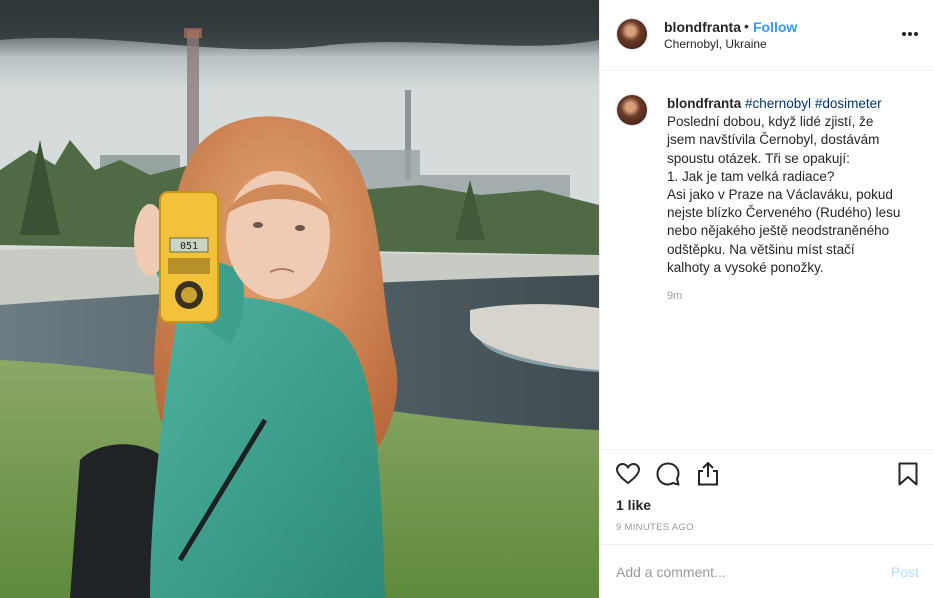 The image size is (934, 598). What do you see at coordinates (767, 497) in the screenshot?
I see `post-actions: 1 like 9 MINUTES AGO` at bounding box center [767, 497].